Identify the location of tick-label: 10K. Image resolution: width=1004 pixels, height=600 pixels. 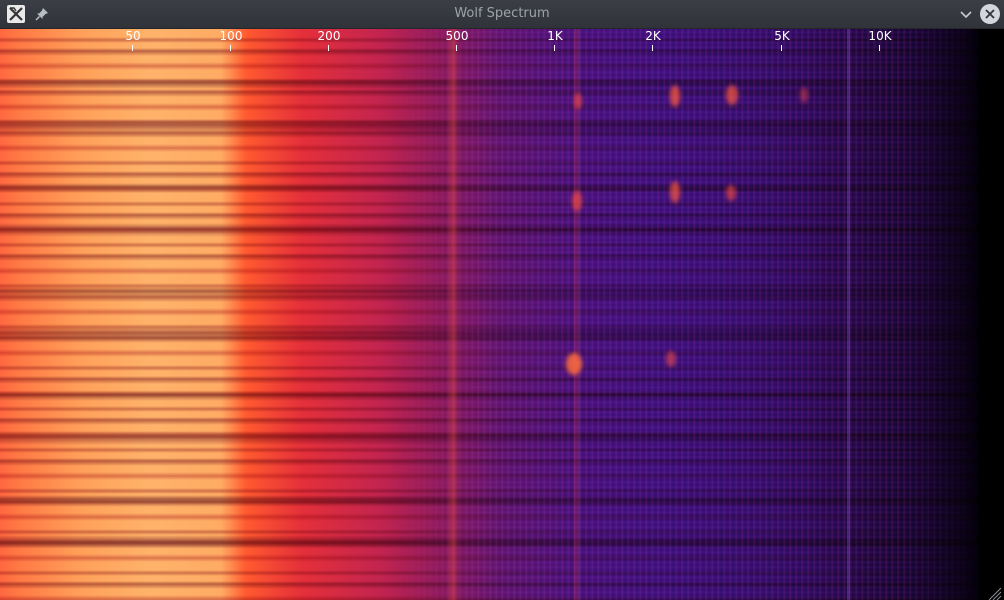
(880, 36).